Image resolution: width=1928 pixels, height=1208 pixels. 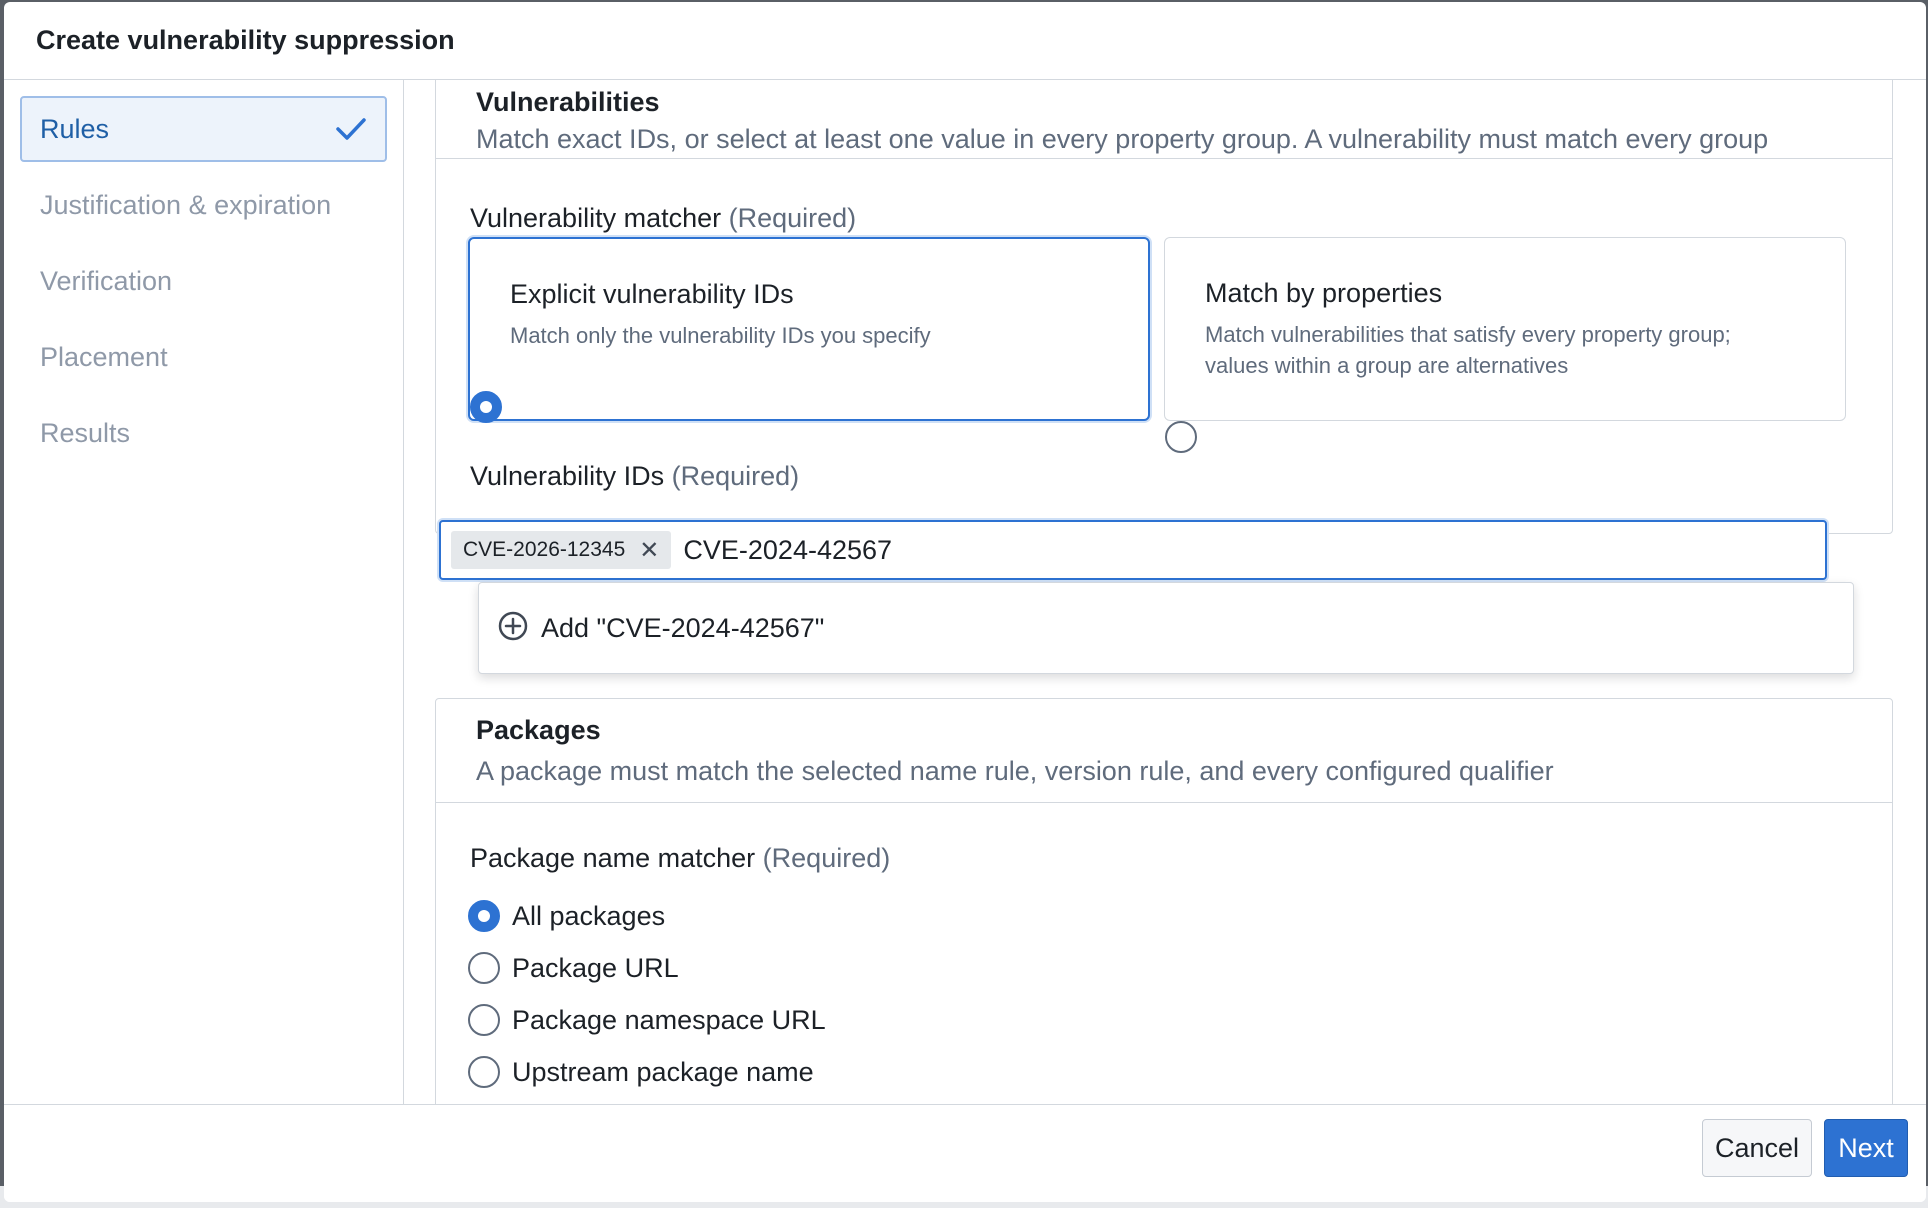 I want to click on step-results: Results, so click(x=203, y=433).